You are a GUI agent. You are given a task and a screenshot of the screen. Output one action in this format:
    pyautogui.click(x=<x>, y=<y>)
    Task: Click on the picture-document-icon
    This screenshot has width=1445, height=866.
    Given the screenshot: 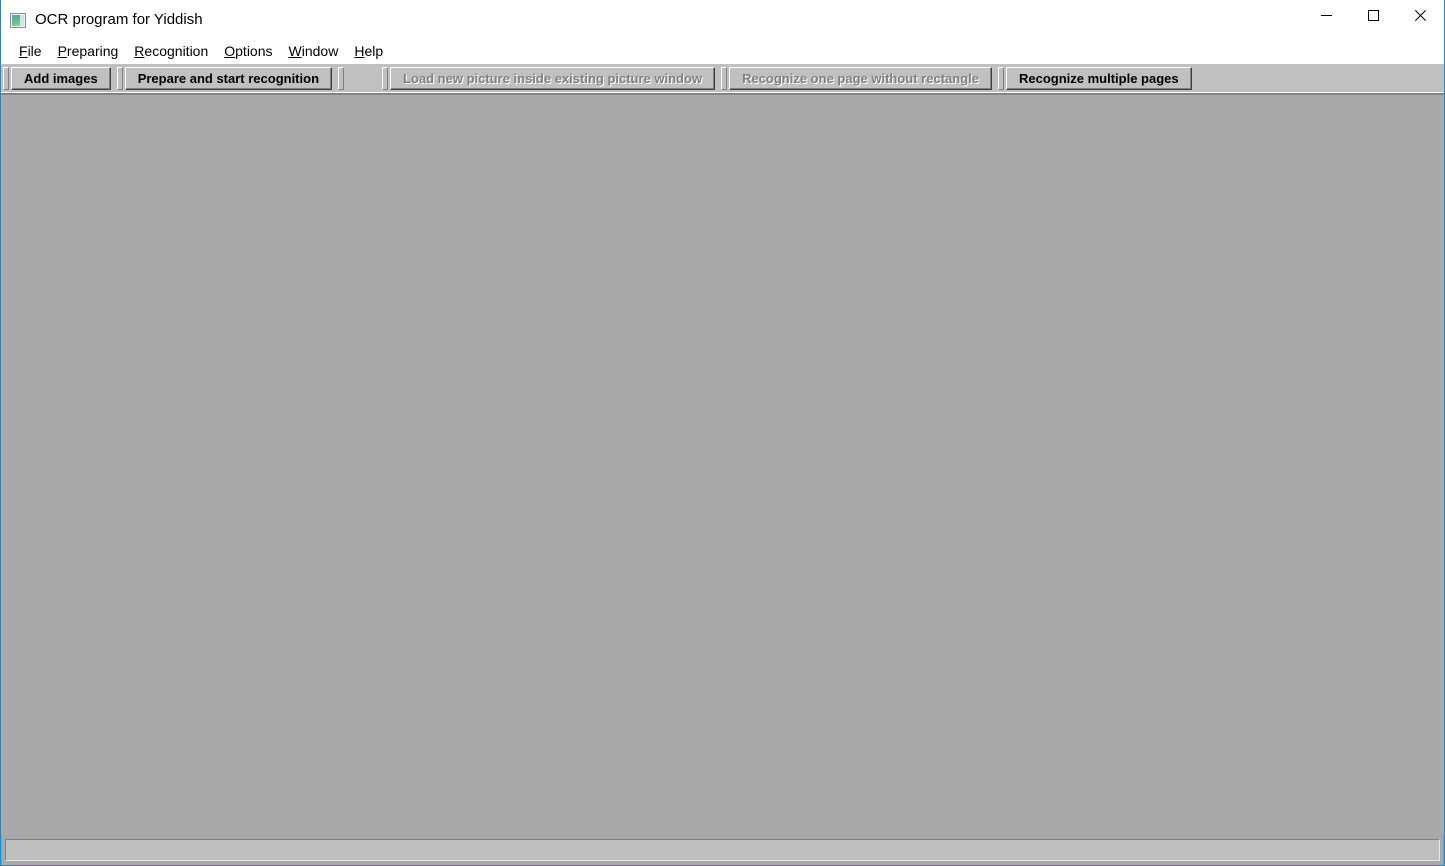 What is the action you would take?
    pyautogui.click(x=18, y=20)
    